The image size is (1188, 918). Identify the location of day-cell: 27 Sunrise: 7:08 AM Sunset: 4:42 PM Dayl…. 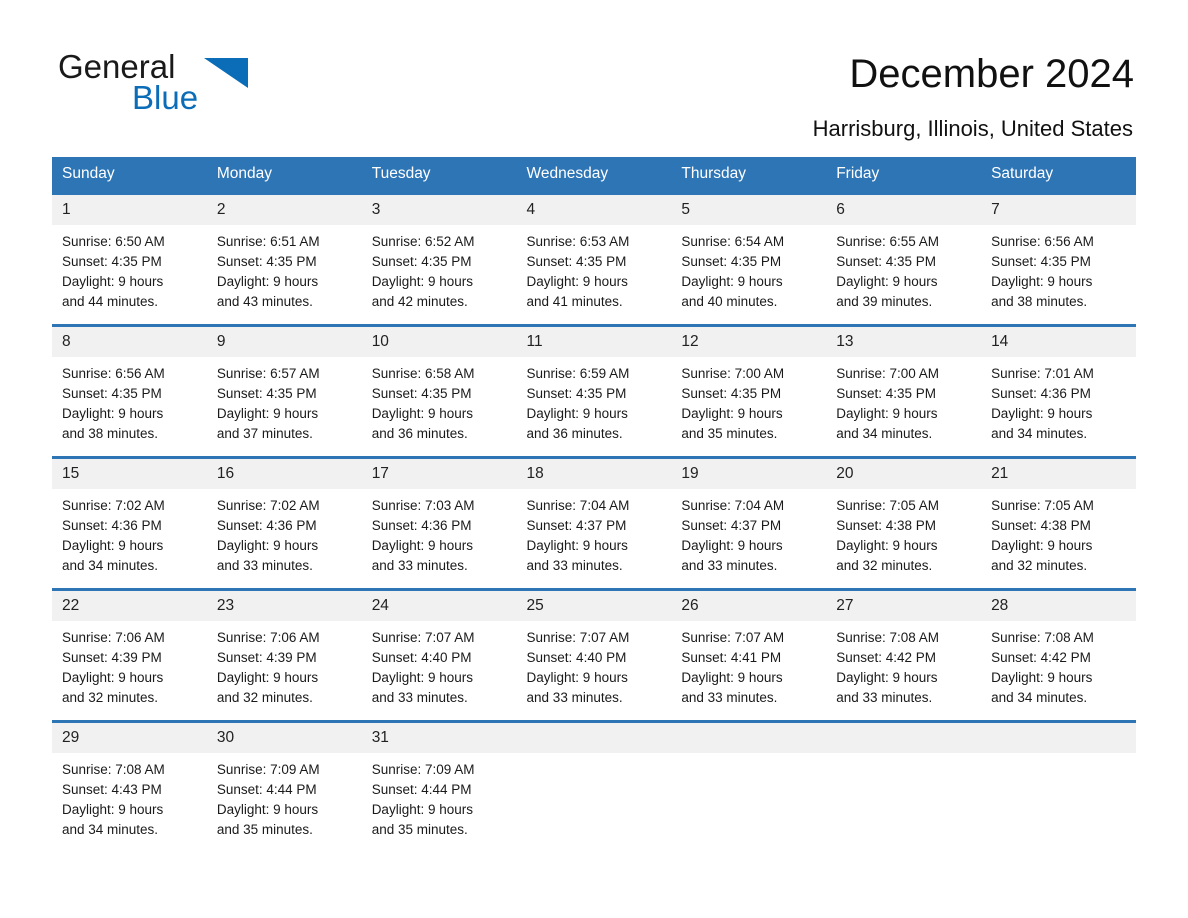
(904, 655).